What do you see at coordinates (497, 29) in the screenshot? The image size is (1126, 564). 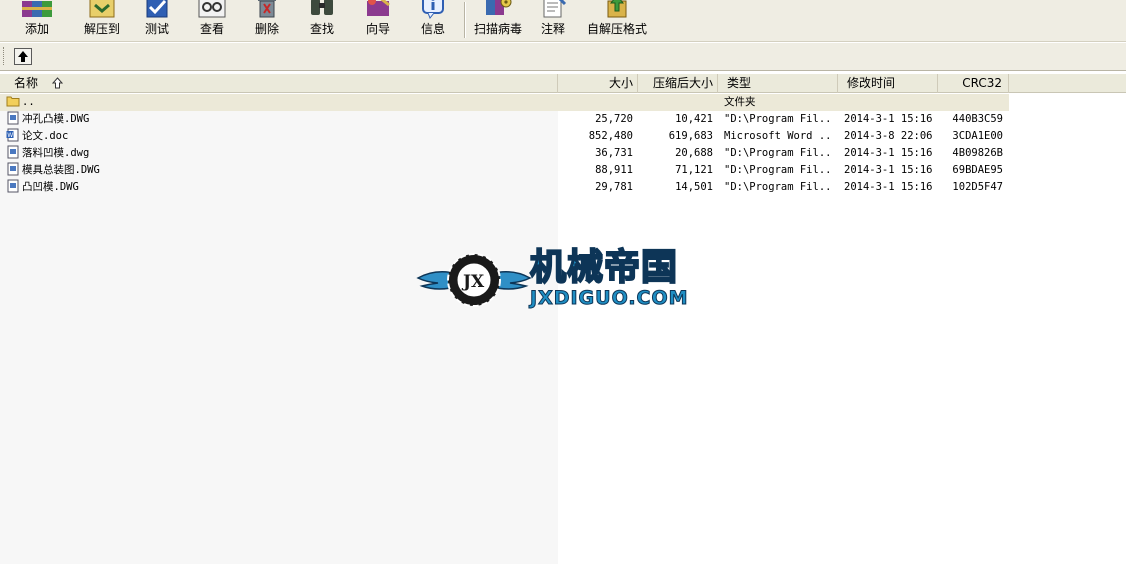 I see `scan-virus-label: 扫描病毒` at bounding box center [497, 29].